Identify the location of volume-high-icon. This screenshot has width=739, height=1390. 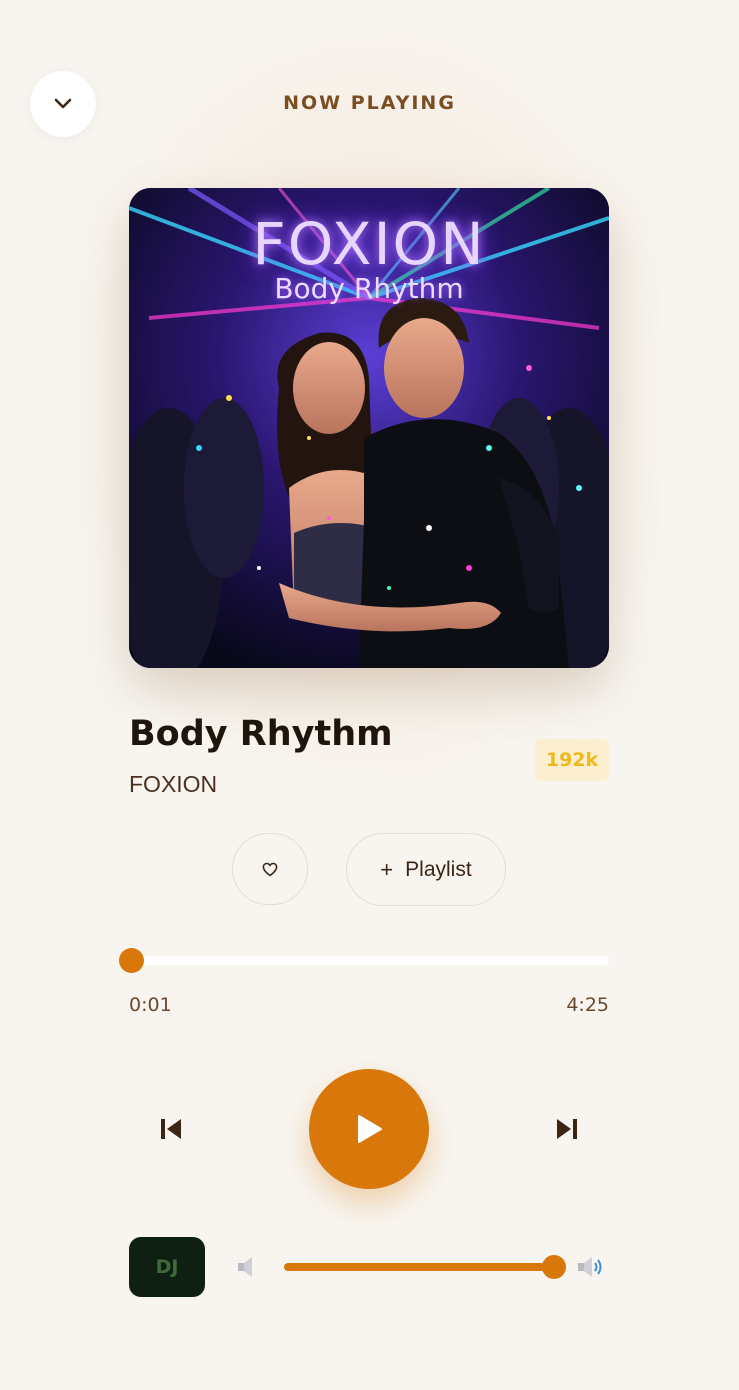
(591, 1269).